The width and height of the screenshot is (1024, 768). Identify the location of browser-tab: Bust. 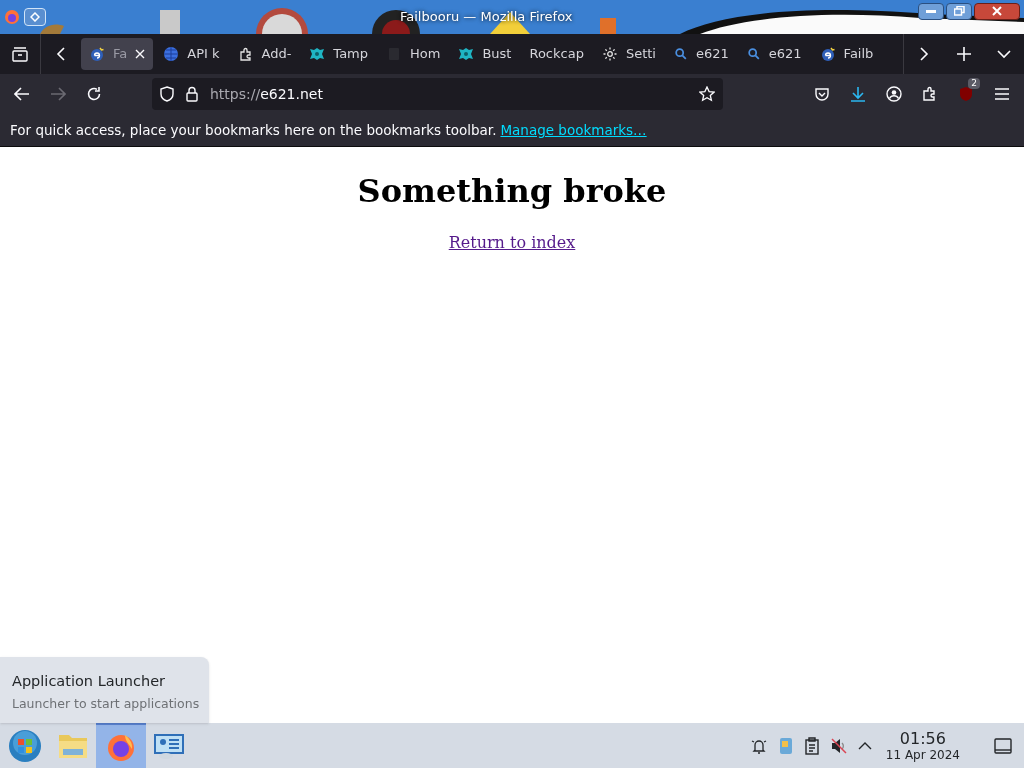
(485, 54).